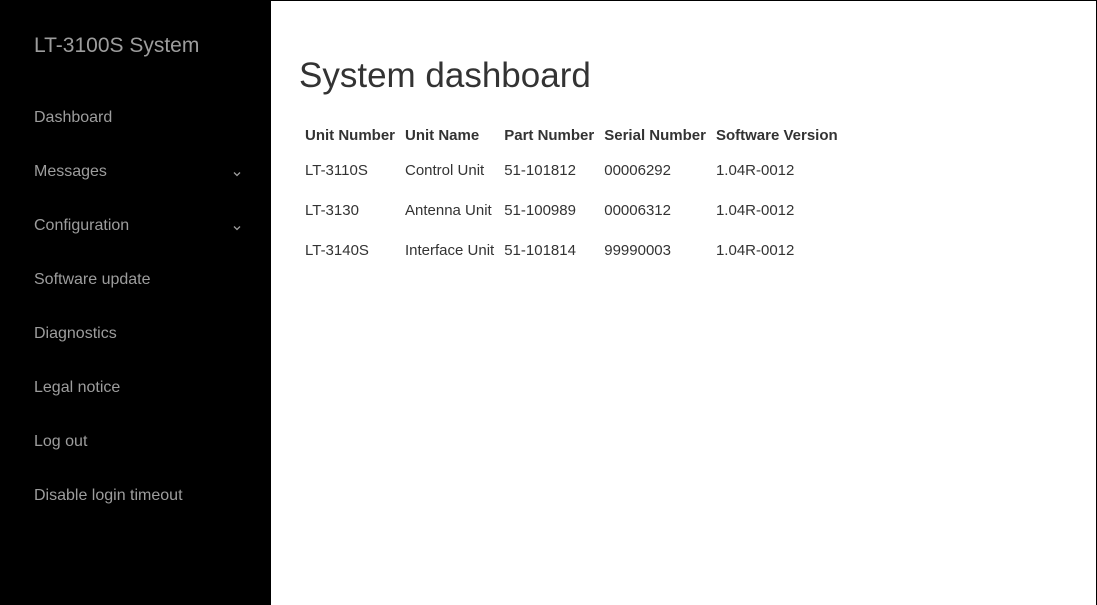  I want to click on sidebar-item-label: Software update, so click(92, 279).